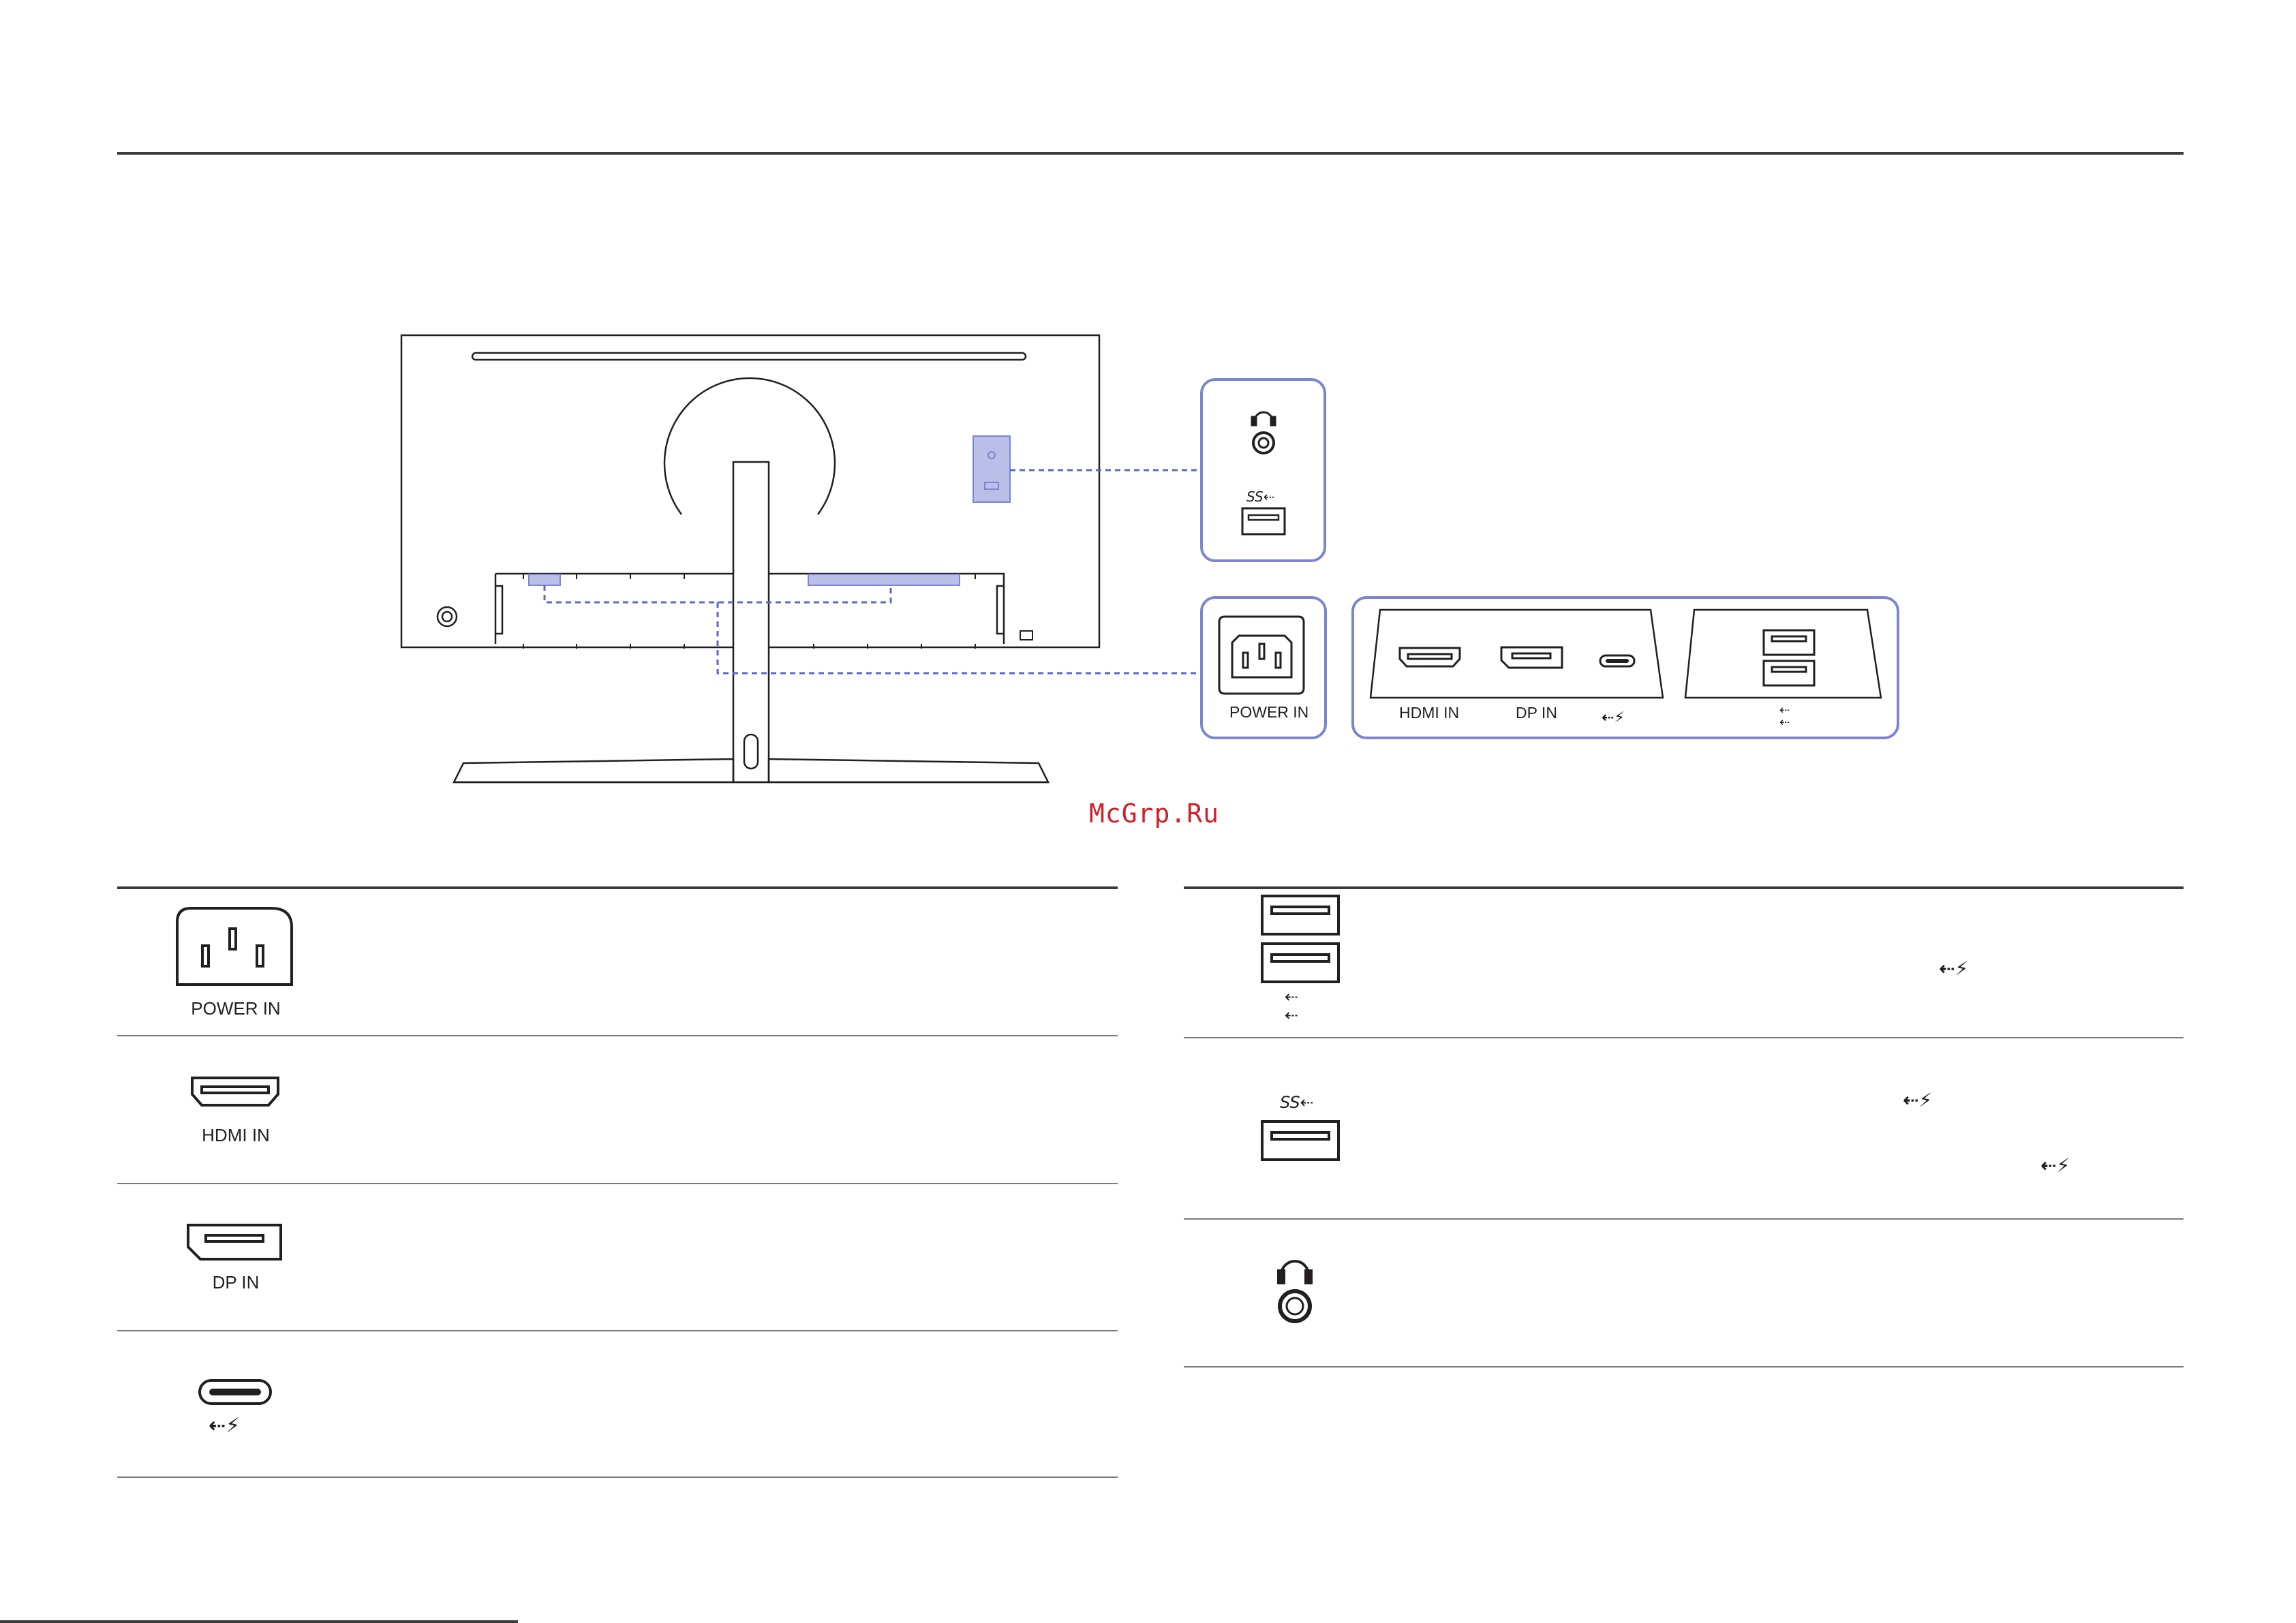 This screenshot has width=2296, height=1623. What do you see at coordinates (884, 580) in the screenshot?
I see `rear-port-highlight` at bounding box center [884, 580].